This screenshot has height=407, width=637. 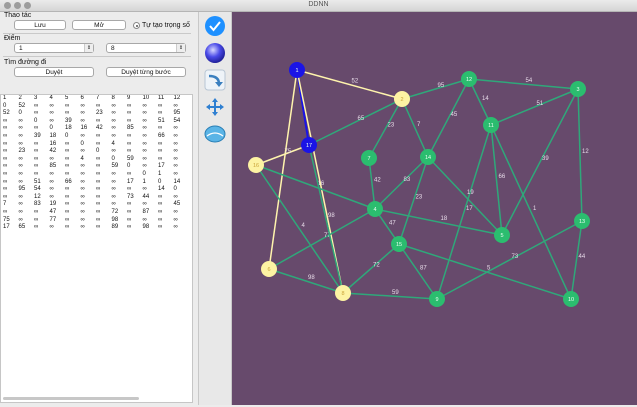 I want to click on diem-label: Điểm, so click(x=12, y=38).